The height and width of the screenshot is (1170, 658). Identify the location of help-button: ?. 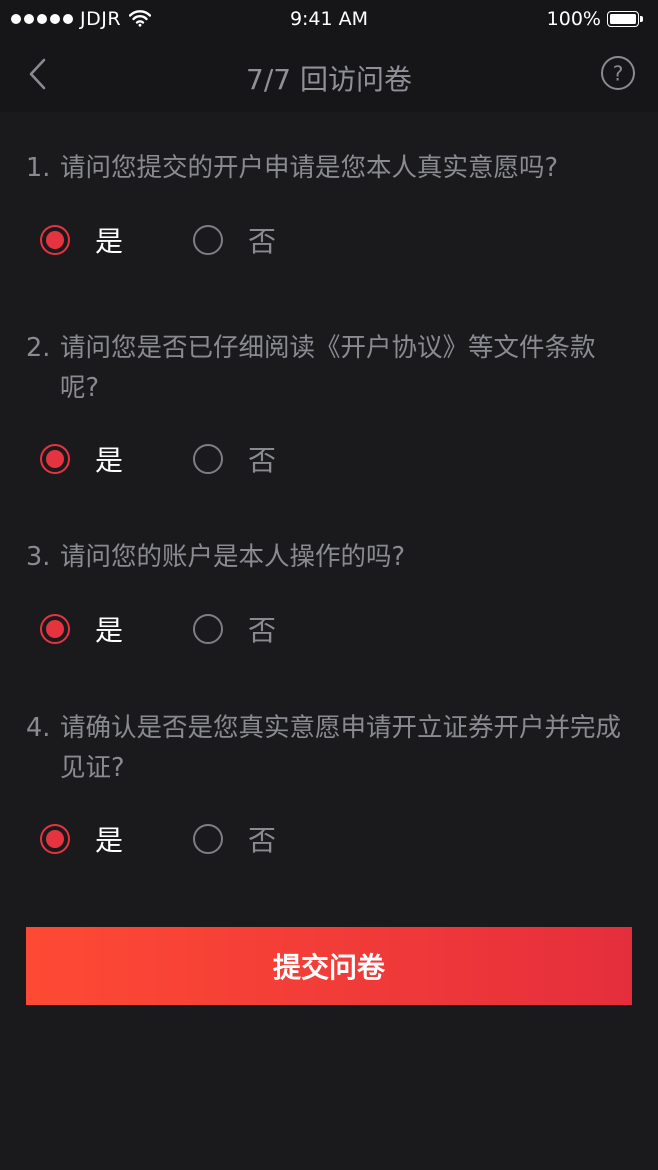
(618, 73).